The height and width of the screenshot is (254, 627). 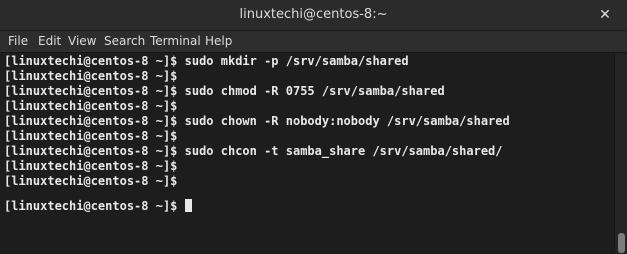 What do you see at coordinates (49, 41) in the screenshot?
I see `menu-edit: Edit` at bounding box center [49, 41].